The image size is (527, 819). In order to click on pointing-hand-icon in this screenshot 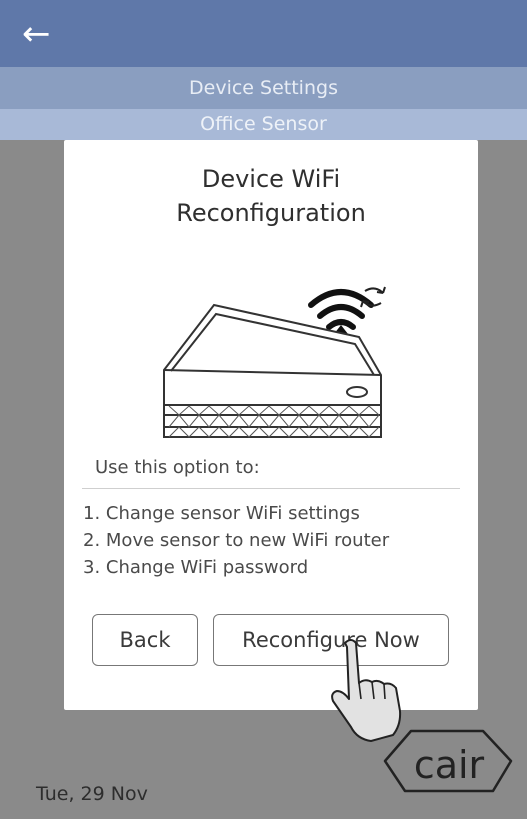, I will do `click(366, 690)`.